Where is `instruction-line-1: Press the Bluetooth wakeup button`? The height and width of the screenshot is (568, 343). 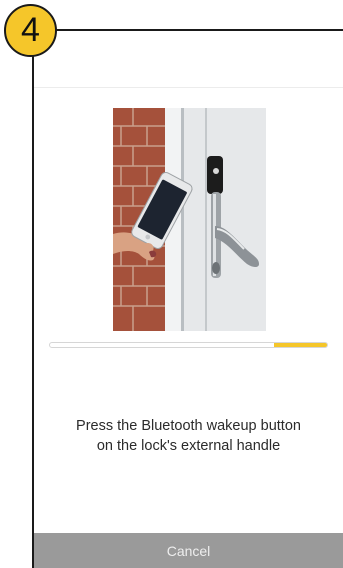
instruction-line-1: Press the Bluetooth wakeup button is located at coordinates (188, 426).